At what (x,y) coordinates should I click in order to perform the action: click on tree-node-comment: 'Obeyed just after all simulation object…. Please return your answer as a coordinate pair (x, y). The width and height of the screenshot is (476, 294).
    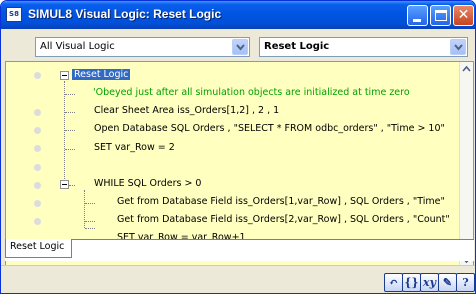
    Looking at the image, I should click on (251, 92).